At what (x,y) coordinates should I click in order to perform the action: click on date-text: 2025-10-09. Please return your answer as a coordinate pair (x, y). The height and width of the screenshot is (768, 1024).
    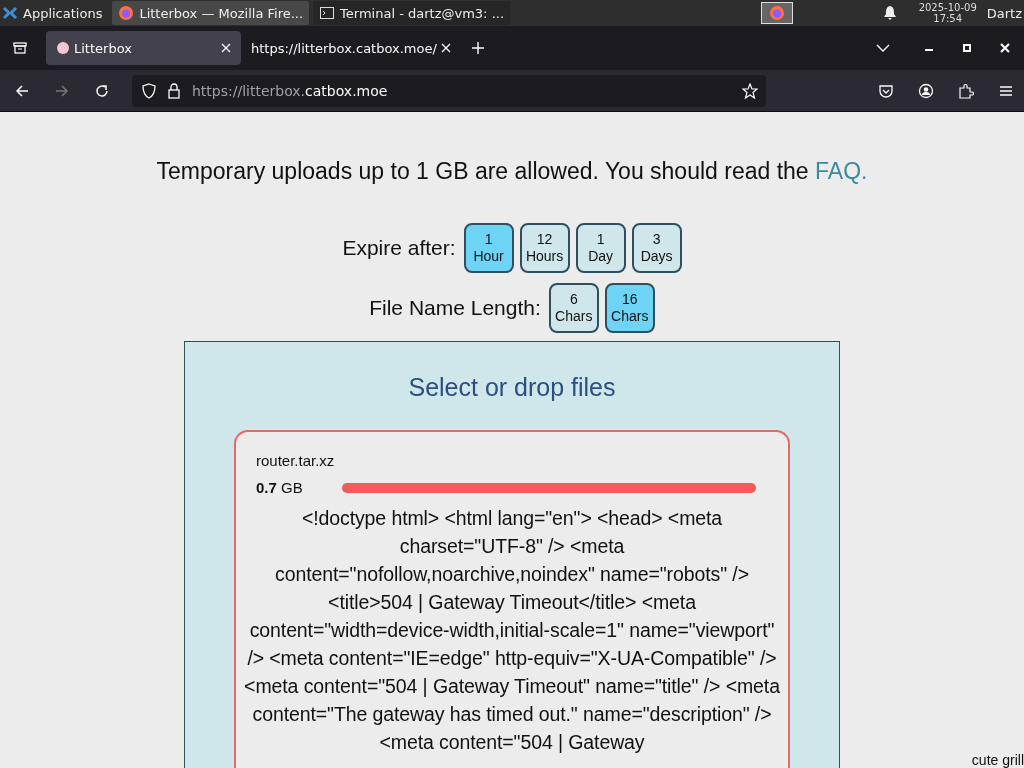
    Looking at the image, I should click on (947, 7).